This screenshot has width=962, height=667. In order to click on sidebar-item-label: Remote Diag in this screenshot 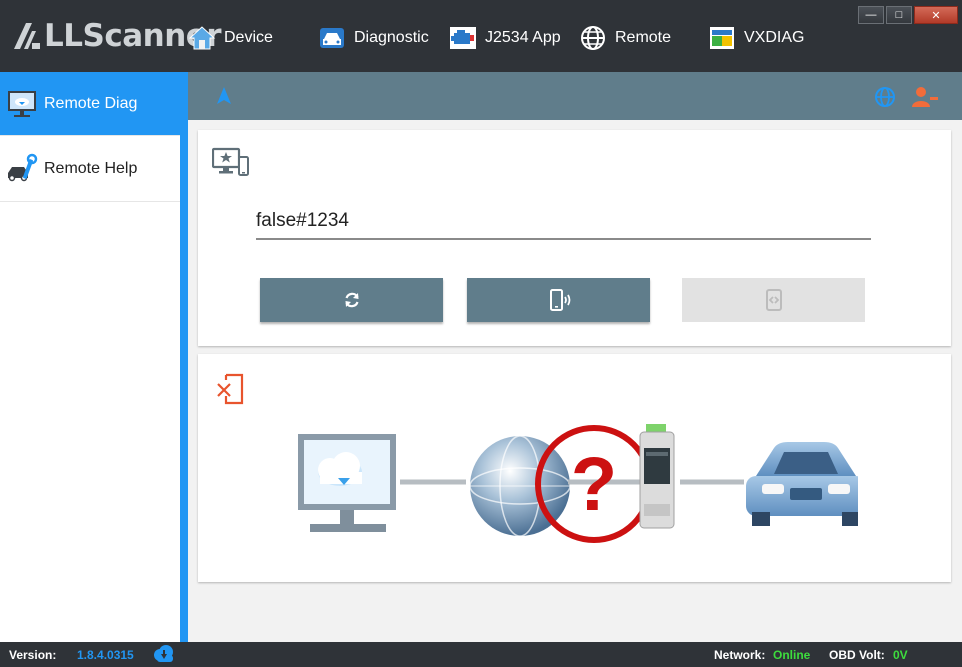, I will do `click(91, 103)`.